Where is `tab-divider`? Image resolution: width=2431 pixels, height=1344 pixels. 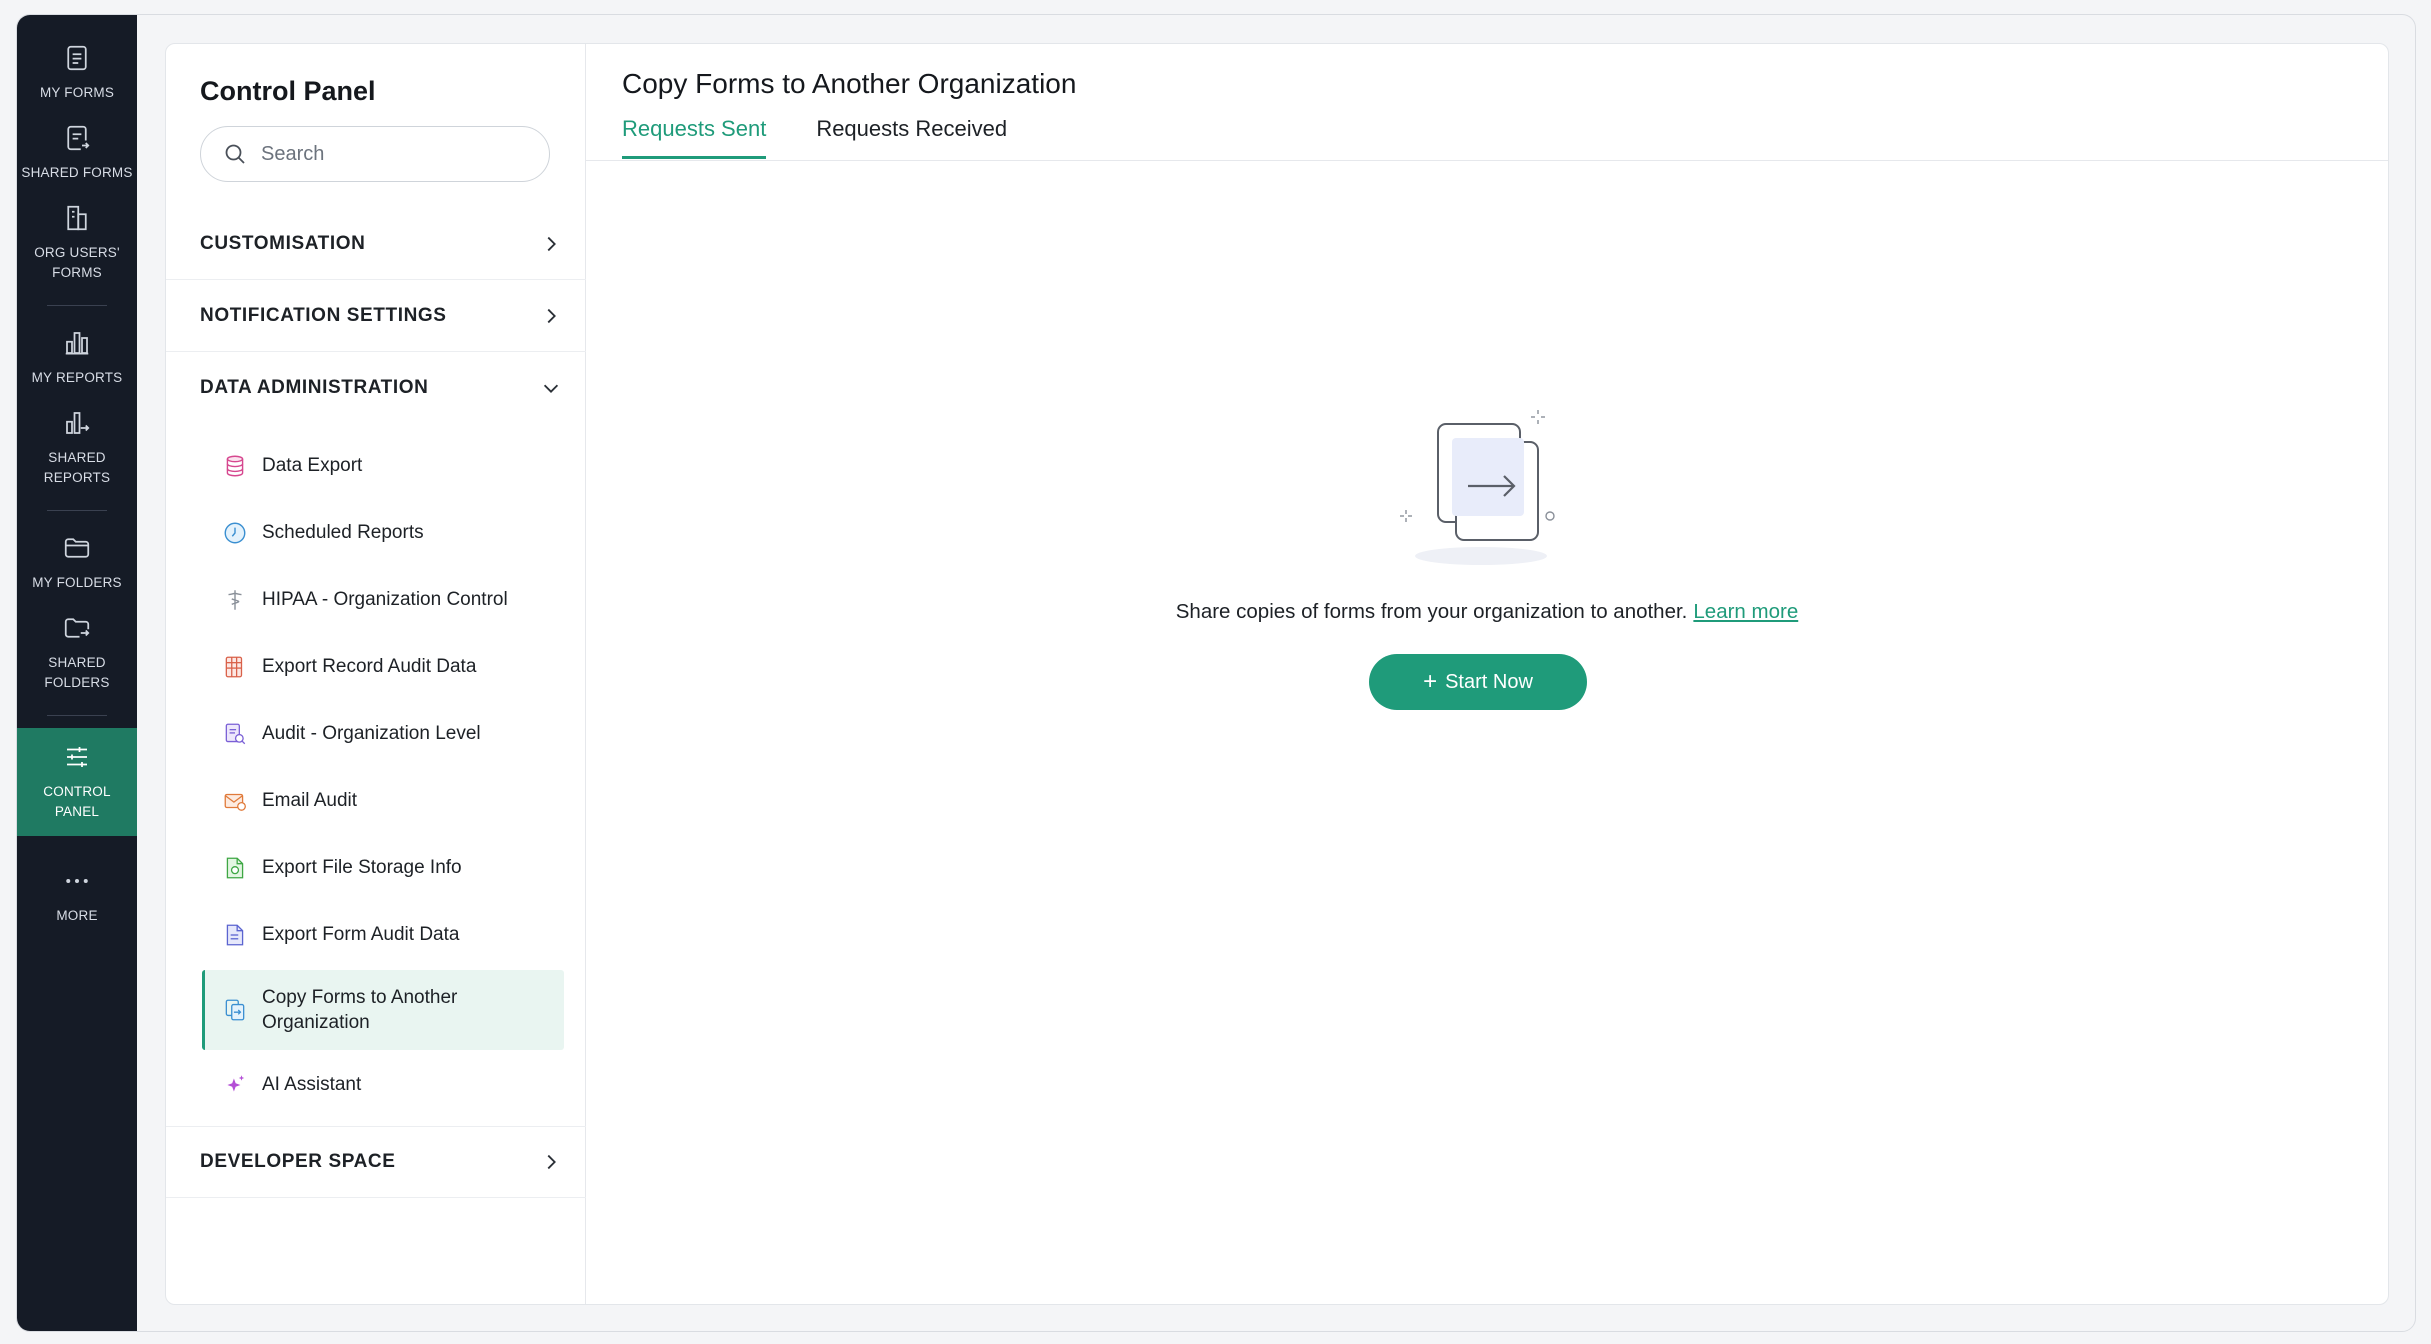 tab-divider is located at coordinates (1487, 160).